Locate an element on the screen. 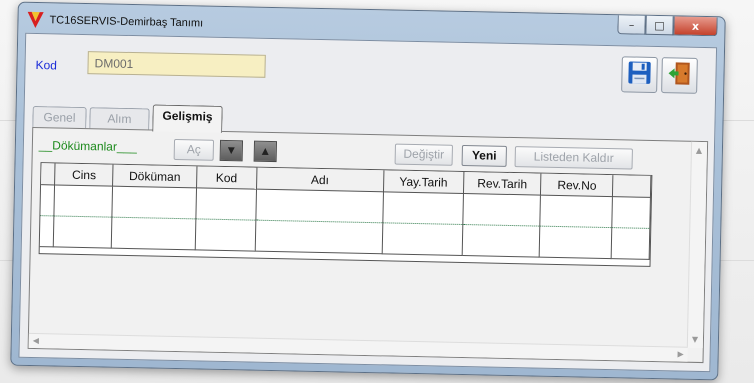  window-title: TC16SERVIS-Demirbaş Tanımı is located at coordinates (126, 22).